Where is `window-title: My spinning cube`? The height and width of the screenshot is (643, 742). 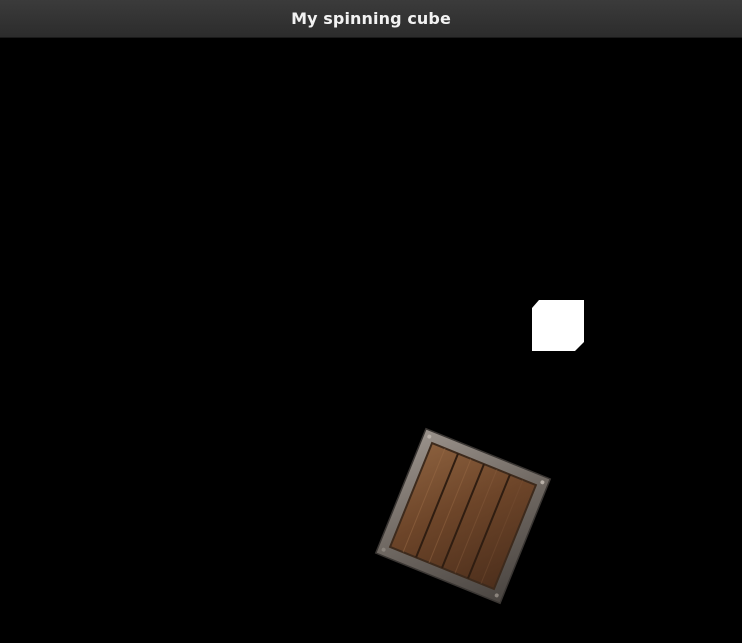 window-title: My spinning cube is located at coordinates (371, 18).